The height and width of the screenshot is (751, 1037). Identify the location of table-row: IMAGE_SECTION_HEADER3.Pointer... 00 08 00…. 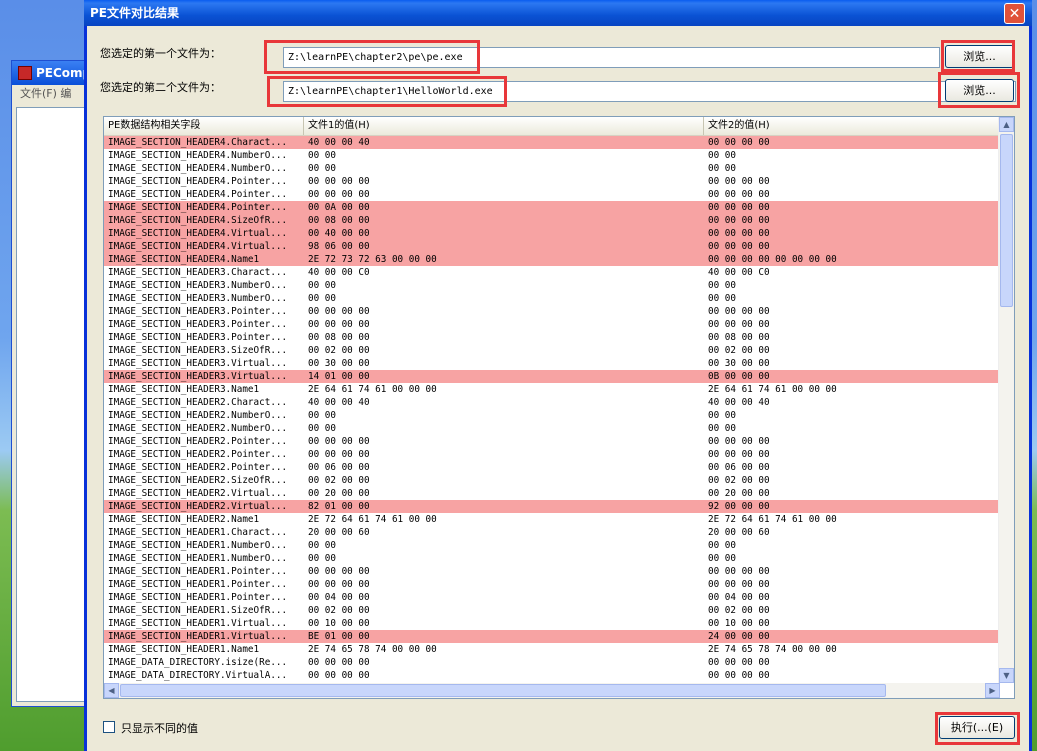
(552, 337).